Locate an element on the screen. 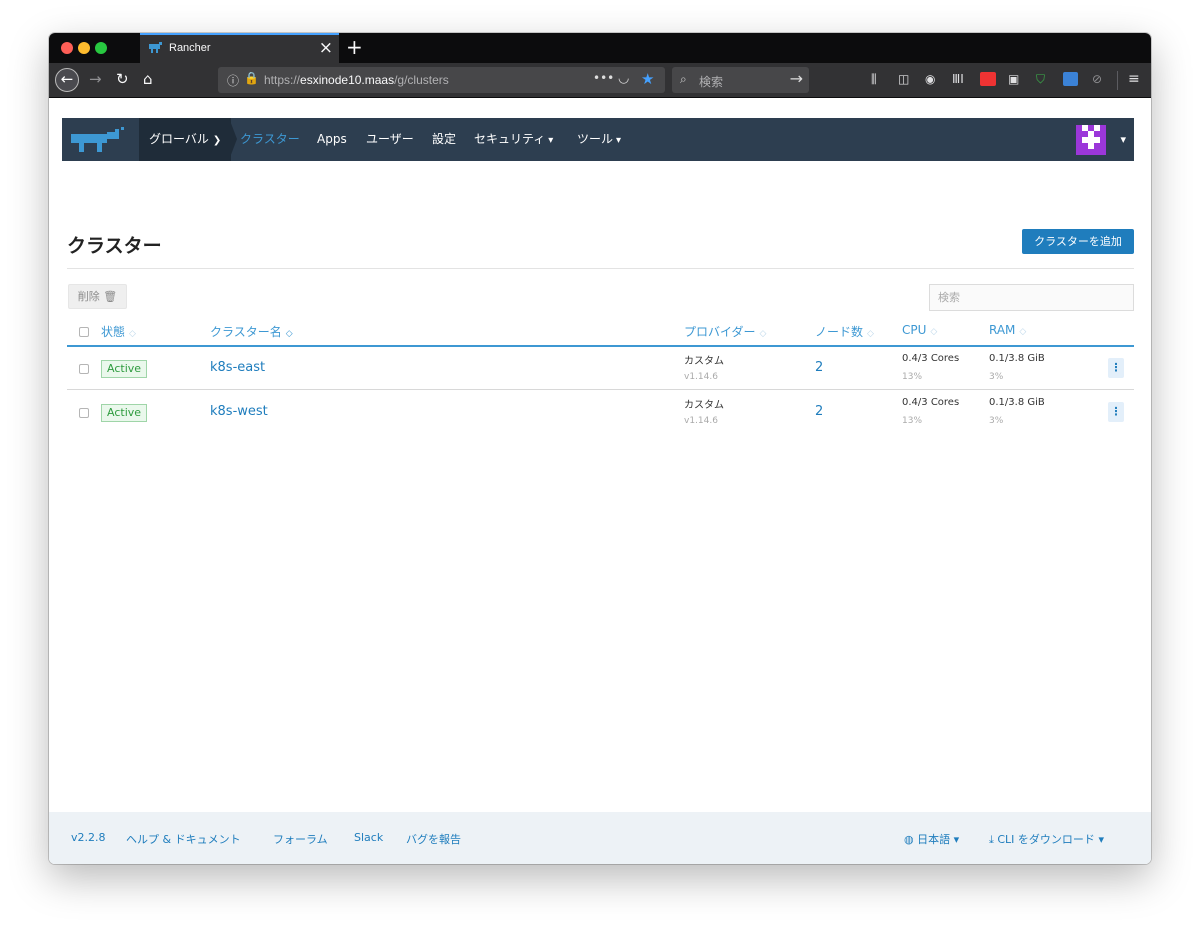 This screenshot has width=1200, height=929. browser-tab: Rancher × is located at coordinates (239, 48).